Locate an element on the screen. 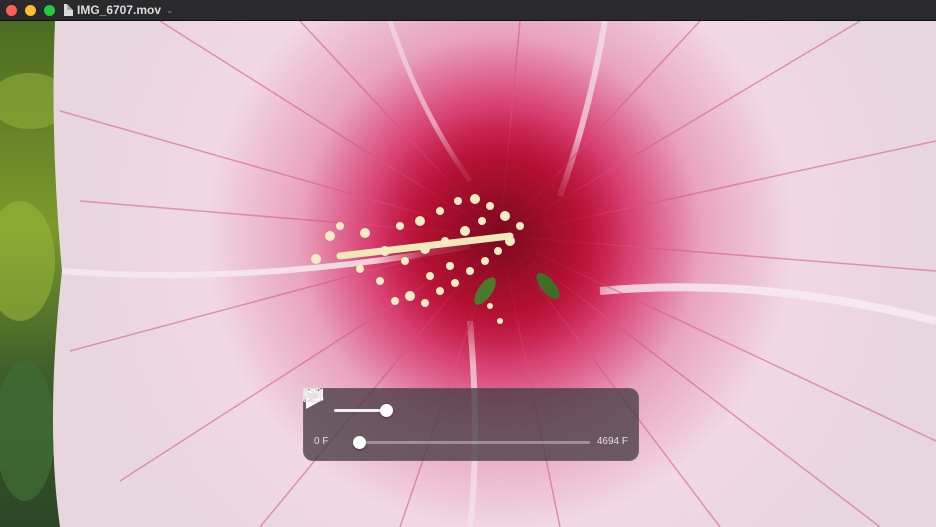 Image resolution: width=936 pixels, height=527 pixels. window-title: IMG_6707.mov is located at coordinates (119, 10).